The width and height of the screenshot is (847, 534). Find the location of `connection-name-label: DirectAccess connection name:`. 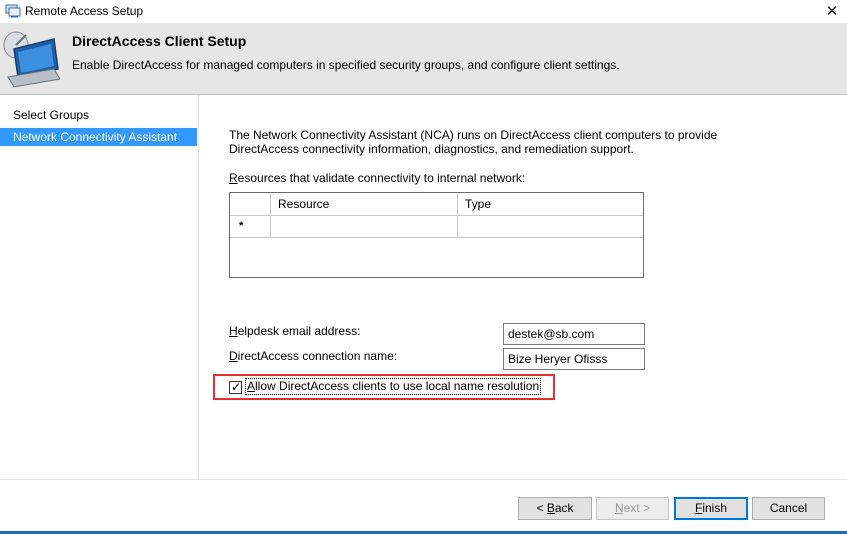

connection-name-label: DirectAccess connection name: is located at coordinates (313, 356).